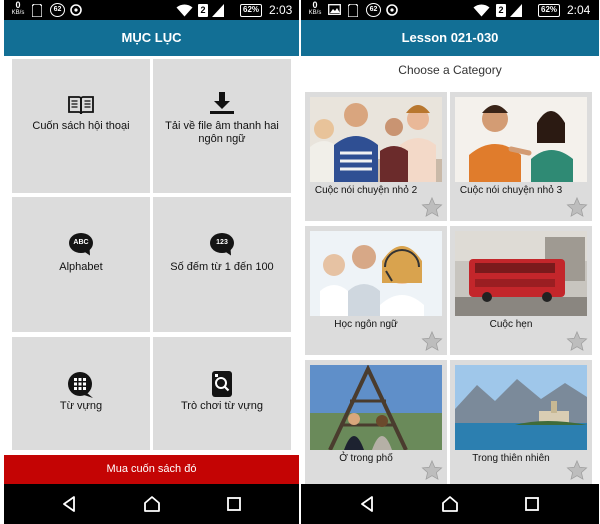 Image resolution: width=600 pixels, height=524 pixels. What do you see at coordinates (521, 273) in the screenshot?
I see `red-bus-photo` at bounding box center [521, 273].